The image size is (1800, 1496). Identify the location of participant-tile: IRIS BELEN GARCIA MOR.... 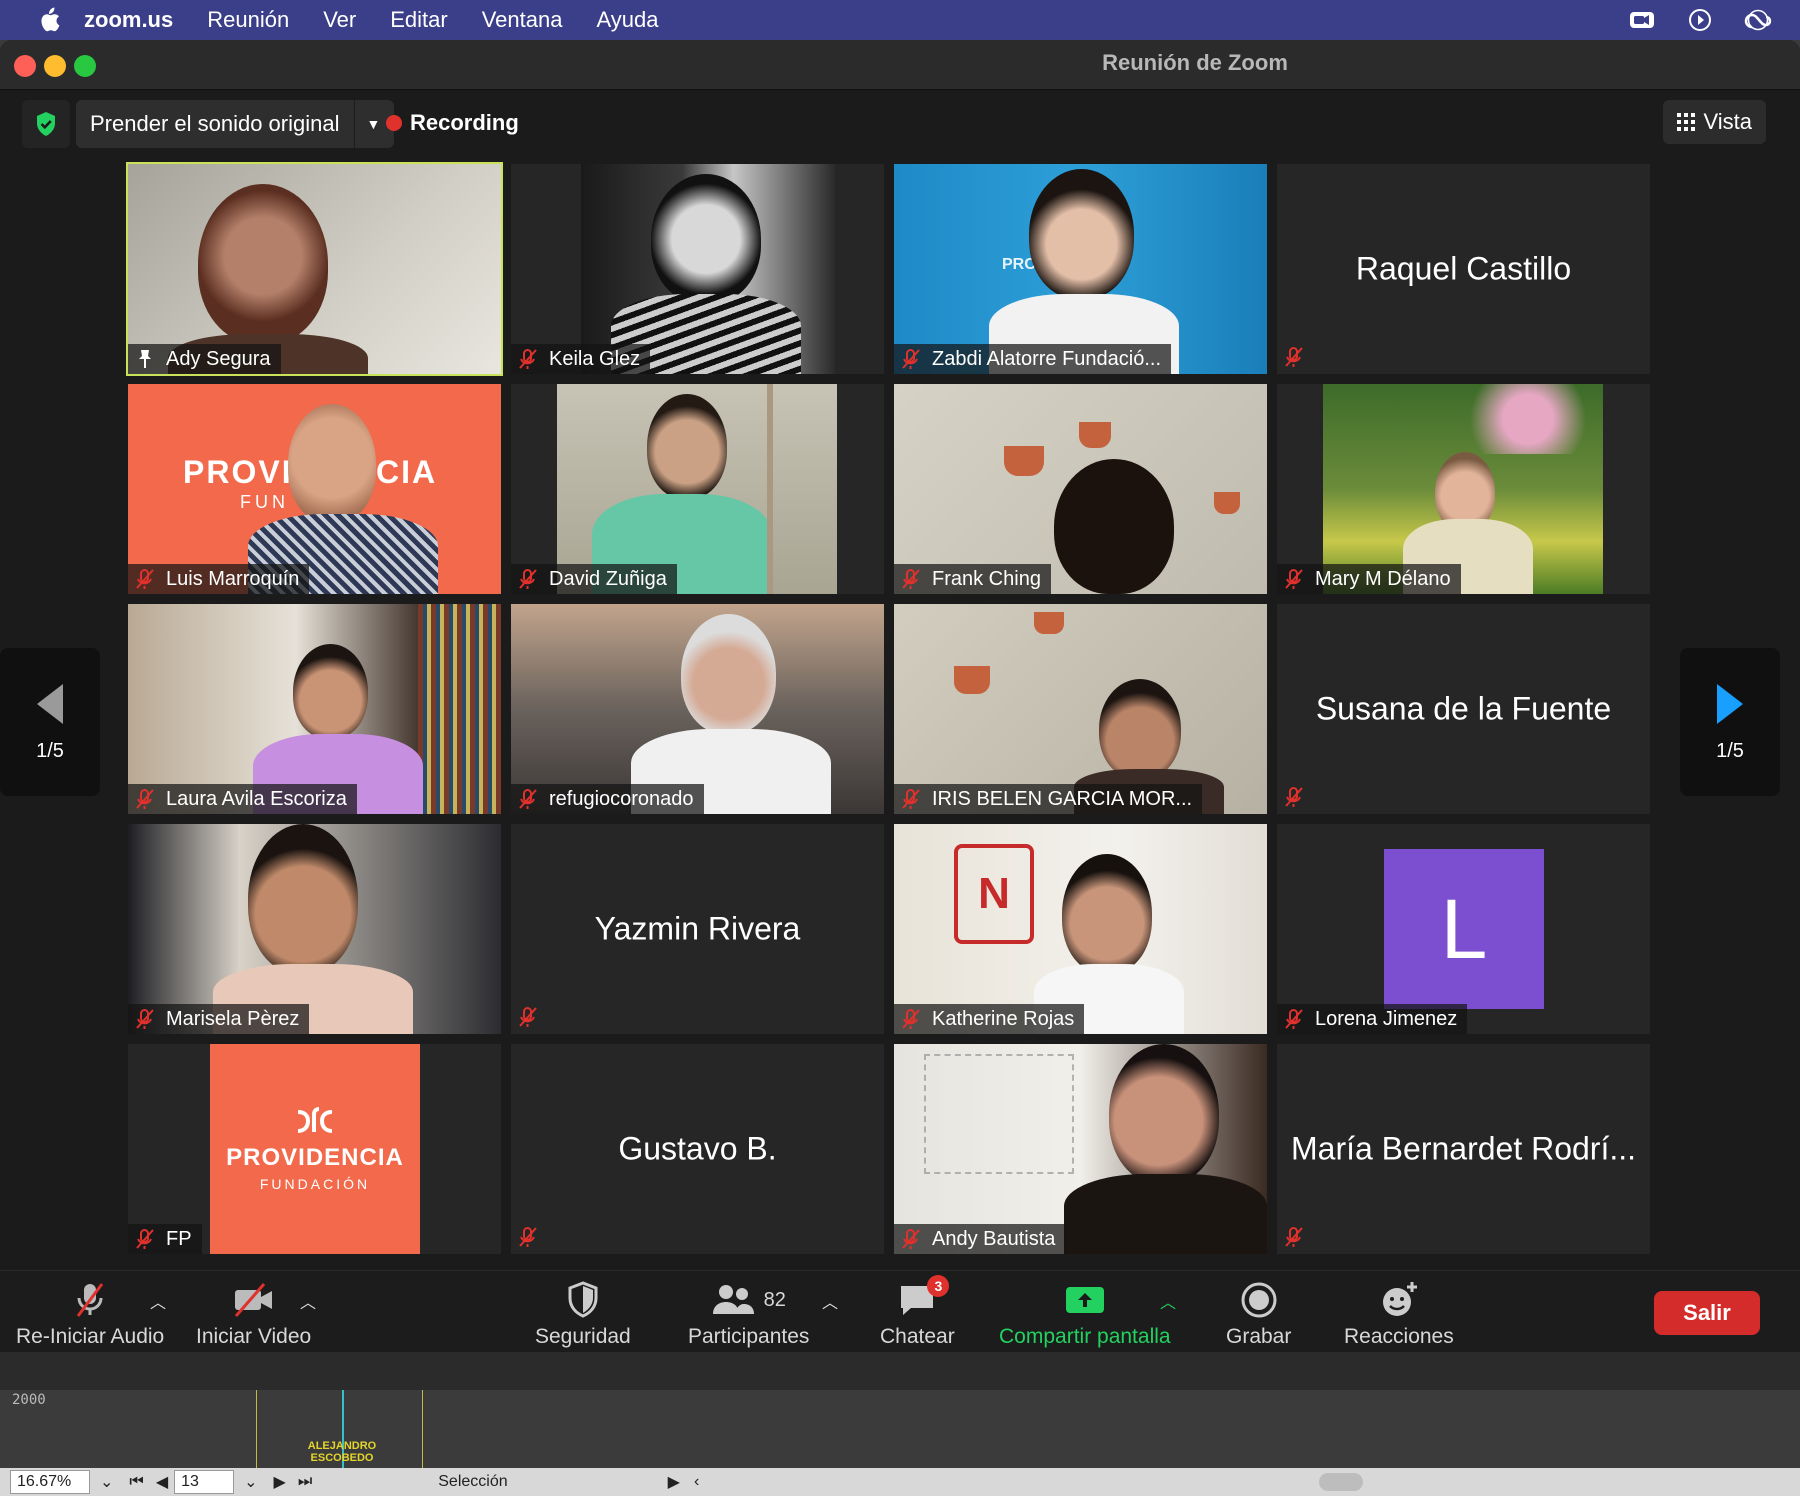
(1080, 709).